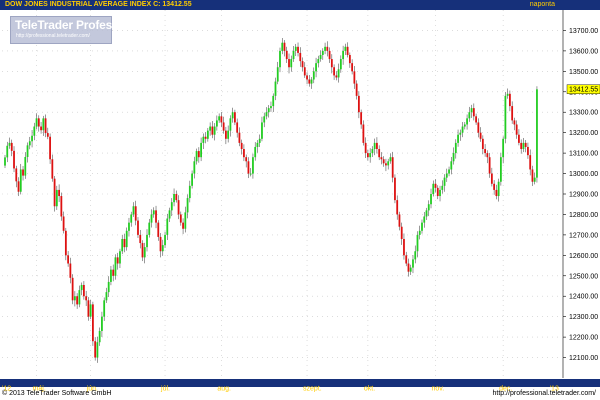 The width and height of the screenshot is (600, 400). I want to click on y-tick-label: 12300.00, so click(583, 317).